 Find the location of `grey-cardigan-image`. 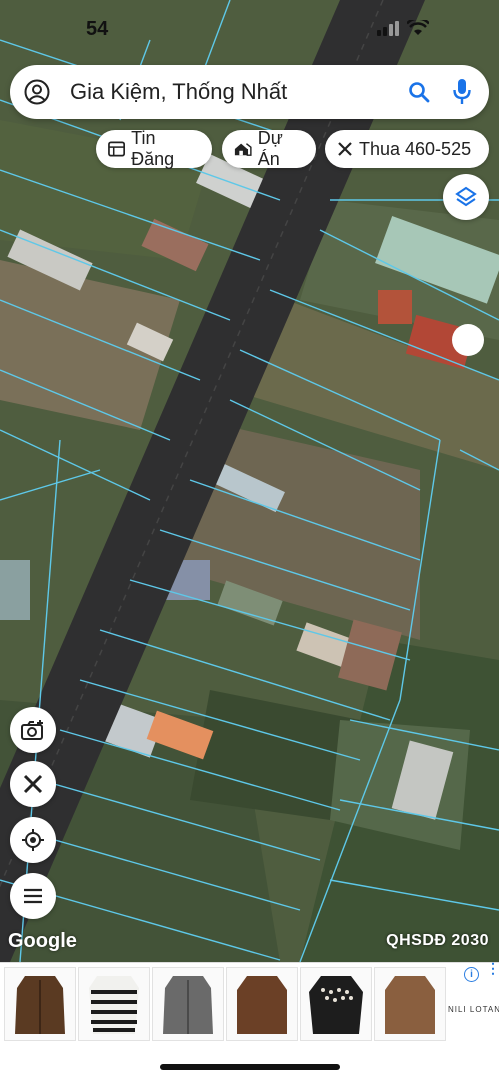

grey-cardigan-image is located at coordinates (188, 1005).